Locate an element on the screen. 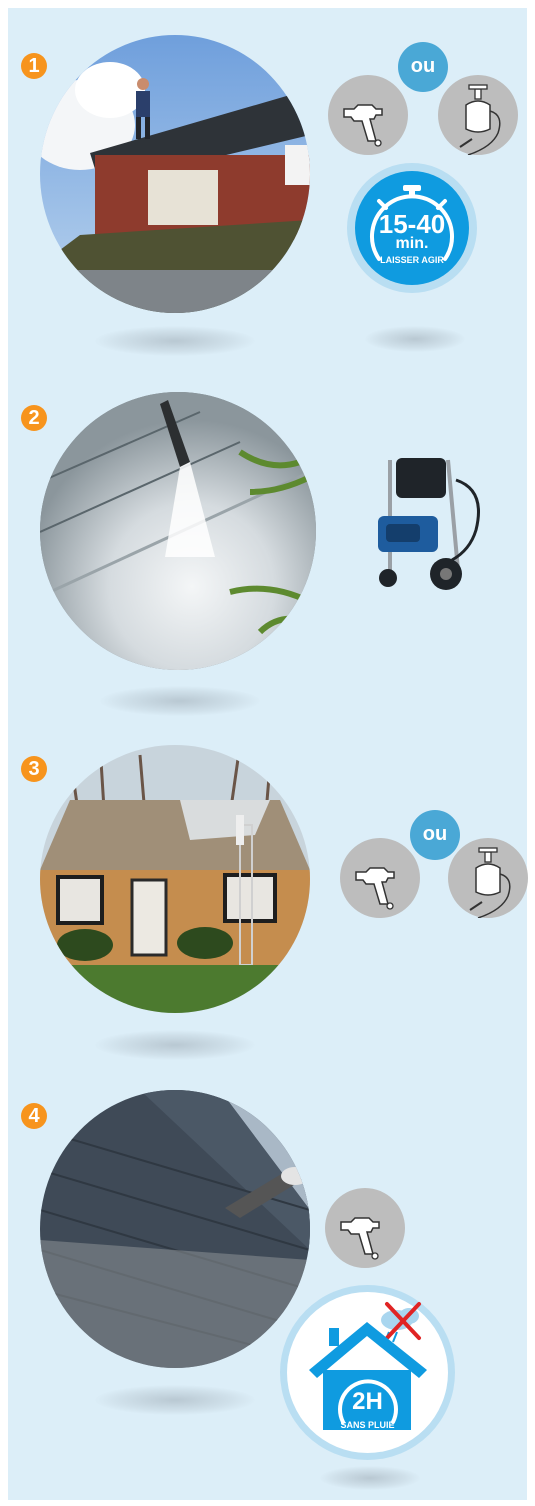  step-2-photo-shadow is located at coordinates (180, 701).